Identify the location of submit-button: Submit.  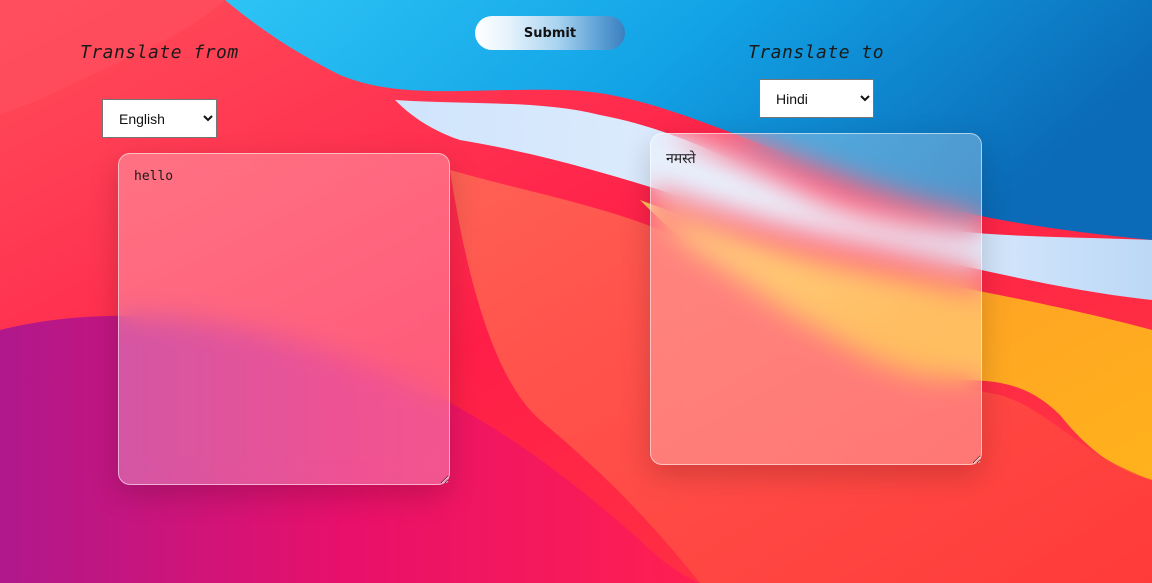
(550, 33).